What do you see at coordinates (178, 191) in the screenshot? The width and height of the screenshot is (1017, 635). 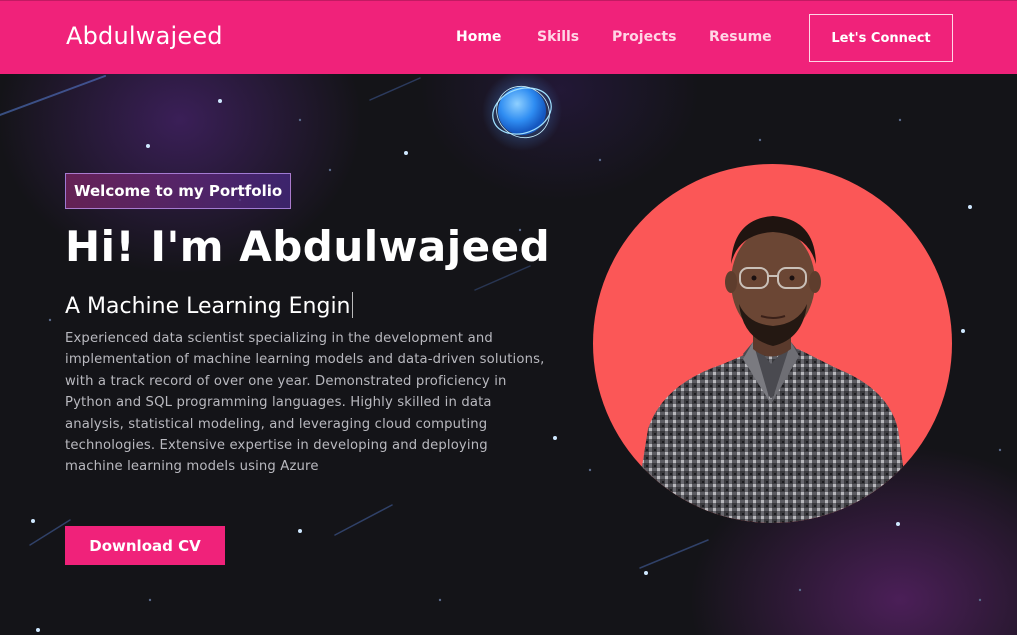 I see `welcome-badge: Welcome to my Portfolio` at bounding box center [178, 191].